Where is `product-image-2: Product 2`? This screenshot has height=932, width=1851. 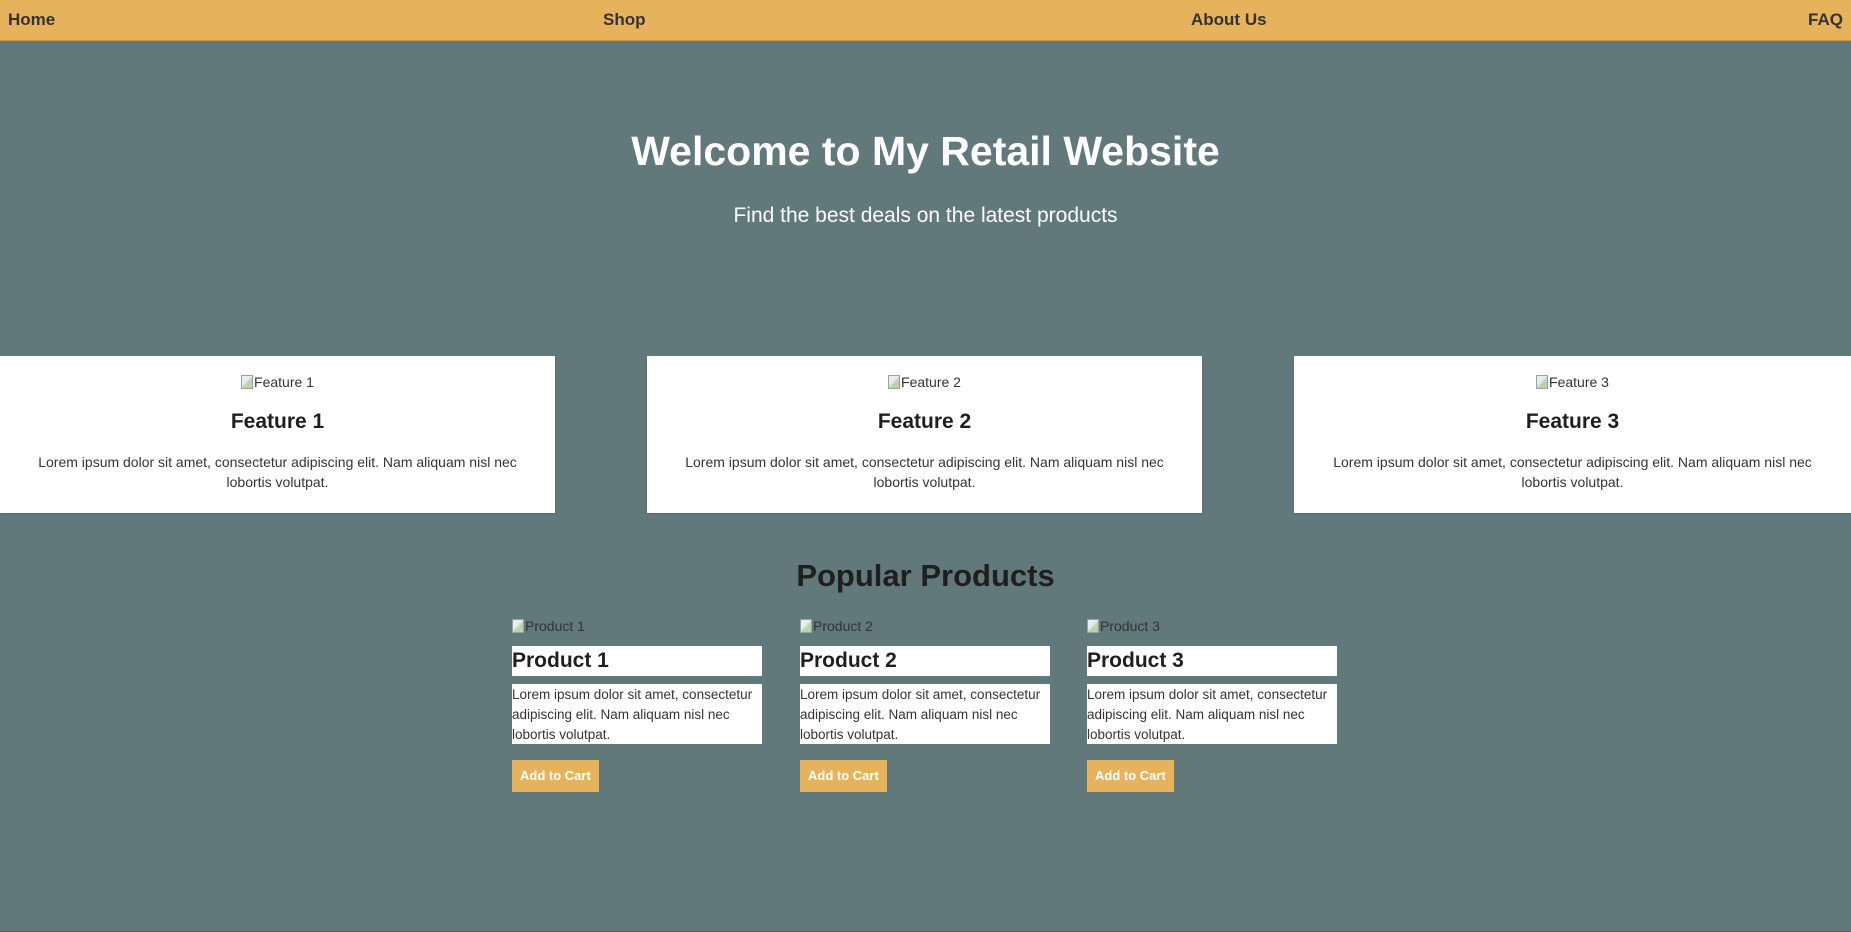 product-image-2: Product 2 is located at coordinates (836, 625).